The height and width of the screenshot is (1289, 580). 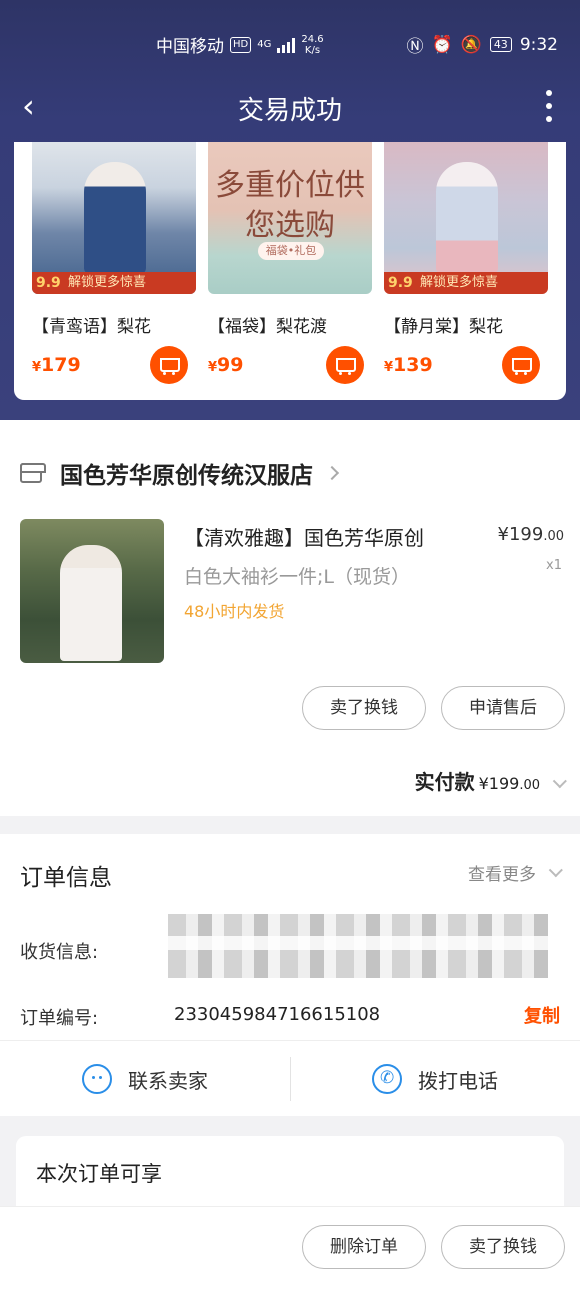 I want to click on item-sku: 白色大袖衫一件;L（现货）, so click(x=297, y=577).